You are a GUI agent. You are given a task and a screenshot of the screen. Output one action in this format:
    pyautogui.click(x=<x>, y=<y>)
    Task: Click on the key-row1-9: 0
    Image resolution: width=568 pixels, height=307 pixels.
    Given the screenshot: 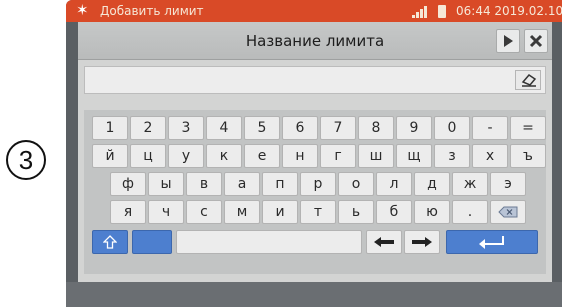 What is the action you would take?
    pyautogui.click(x=452, y=128)
    